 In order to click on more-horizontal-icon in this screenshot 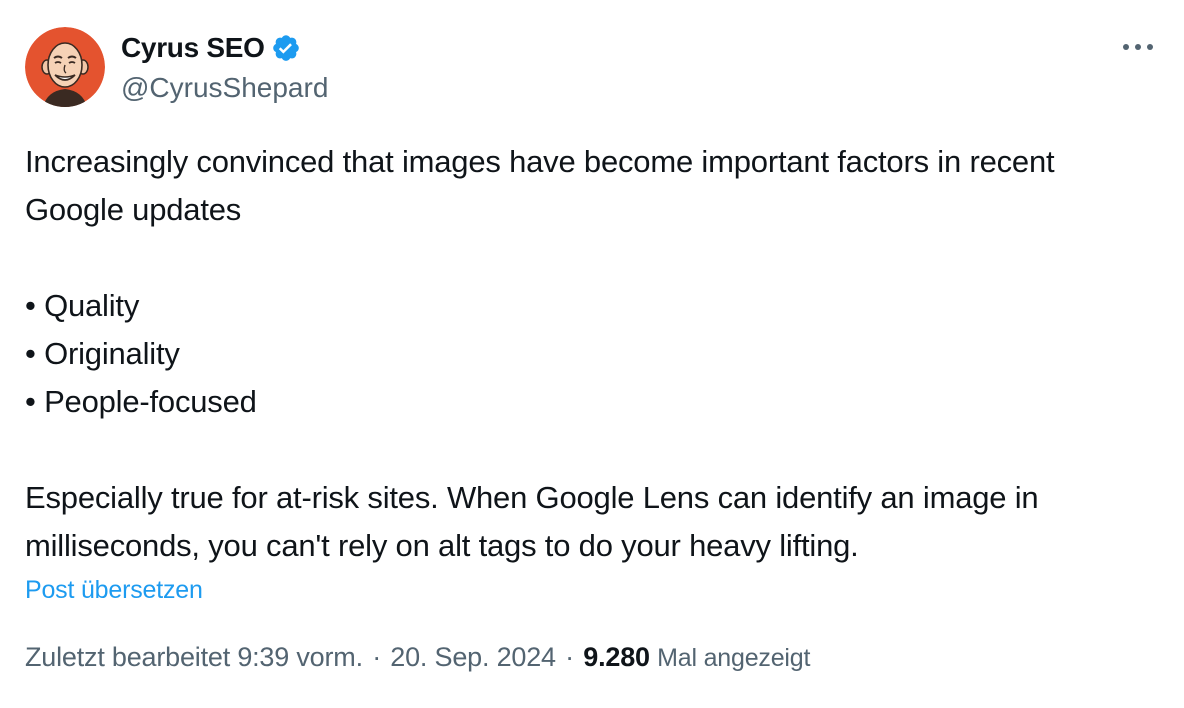, I will do `click(1138, 47)`.